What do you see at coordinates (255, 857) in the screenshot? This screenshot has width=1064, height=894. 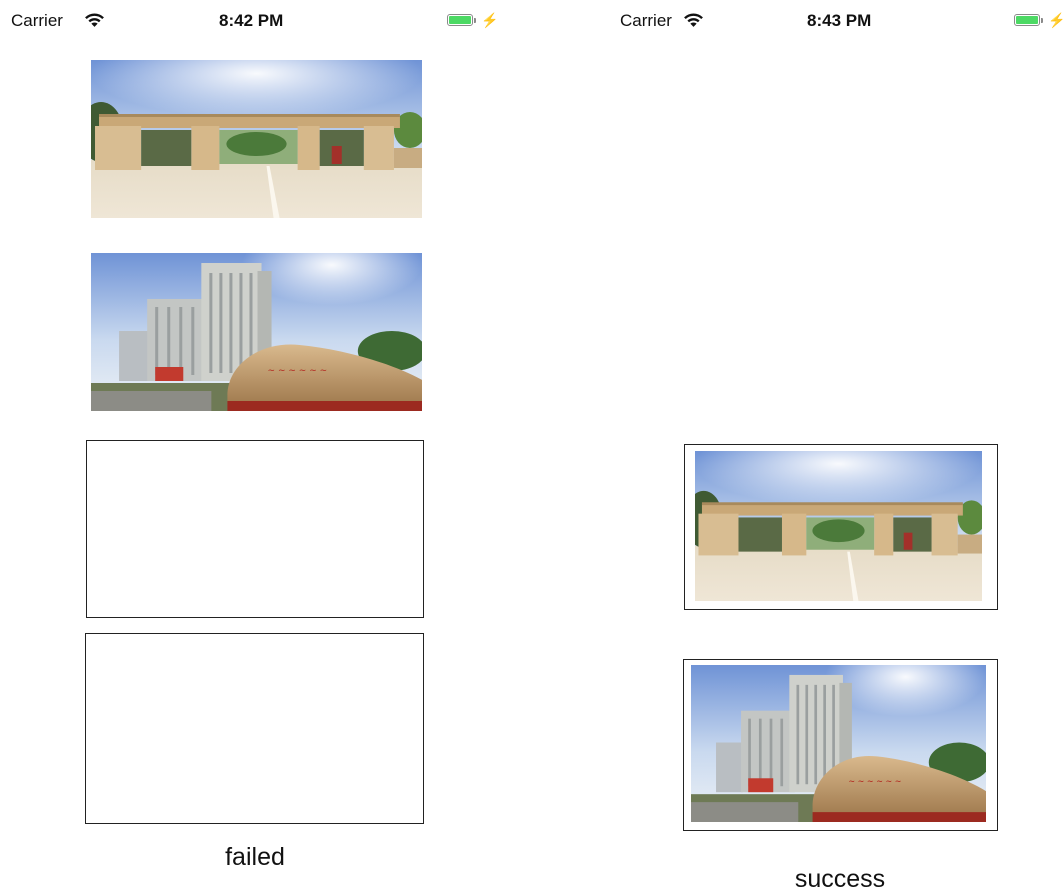 I see `result-caption: failed` at bounding box center [255, 857].